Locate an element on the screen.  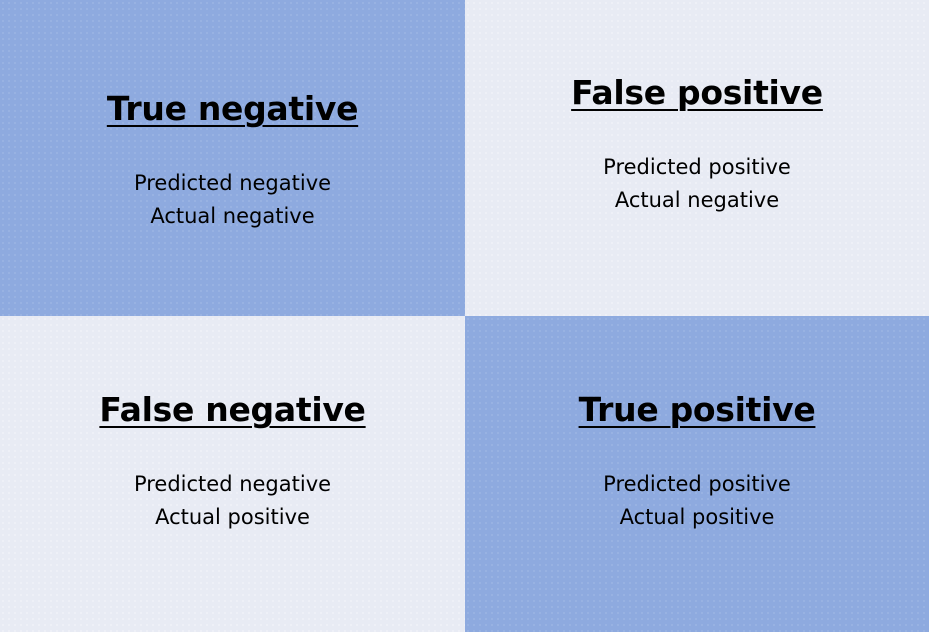
true-positive-predicted: Predicted positive is located at coordinates (697, 484).